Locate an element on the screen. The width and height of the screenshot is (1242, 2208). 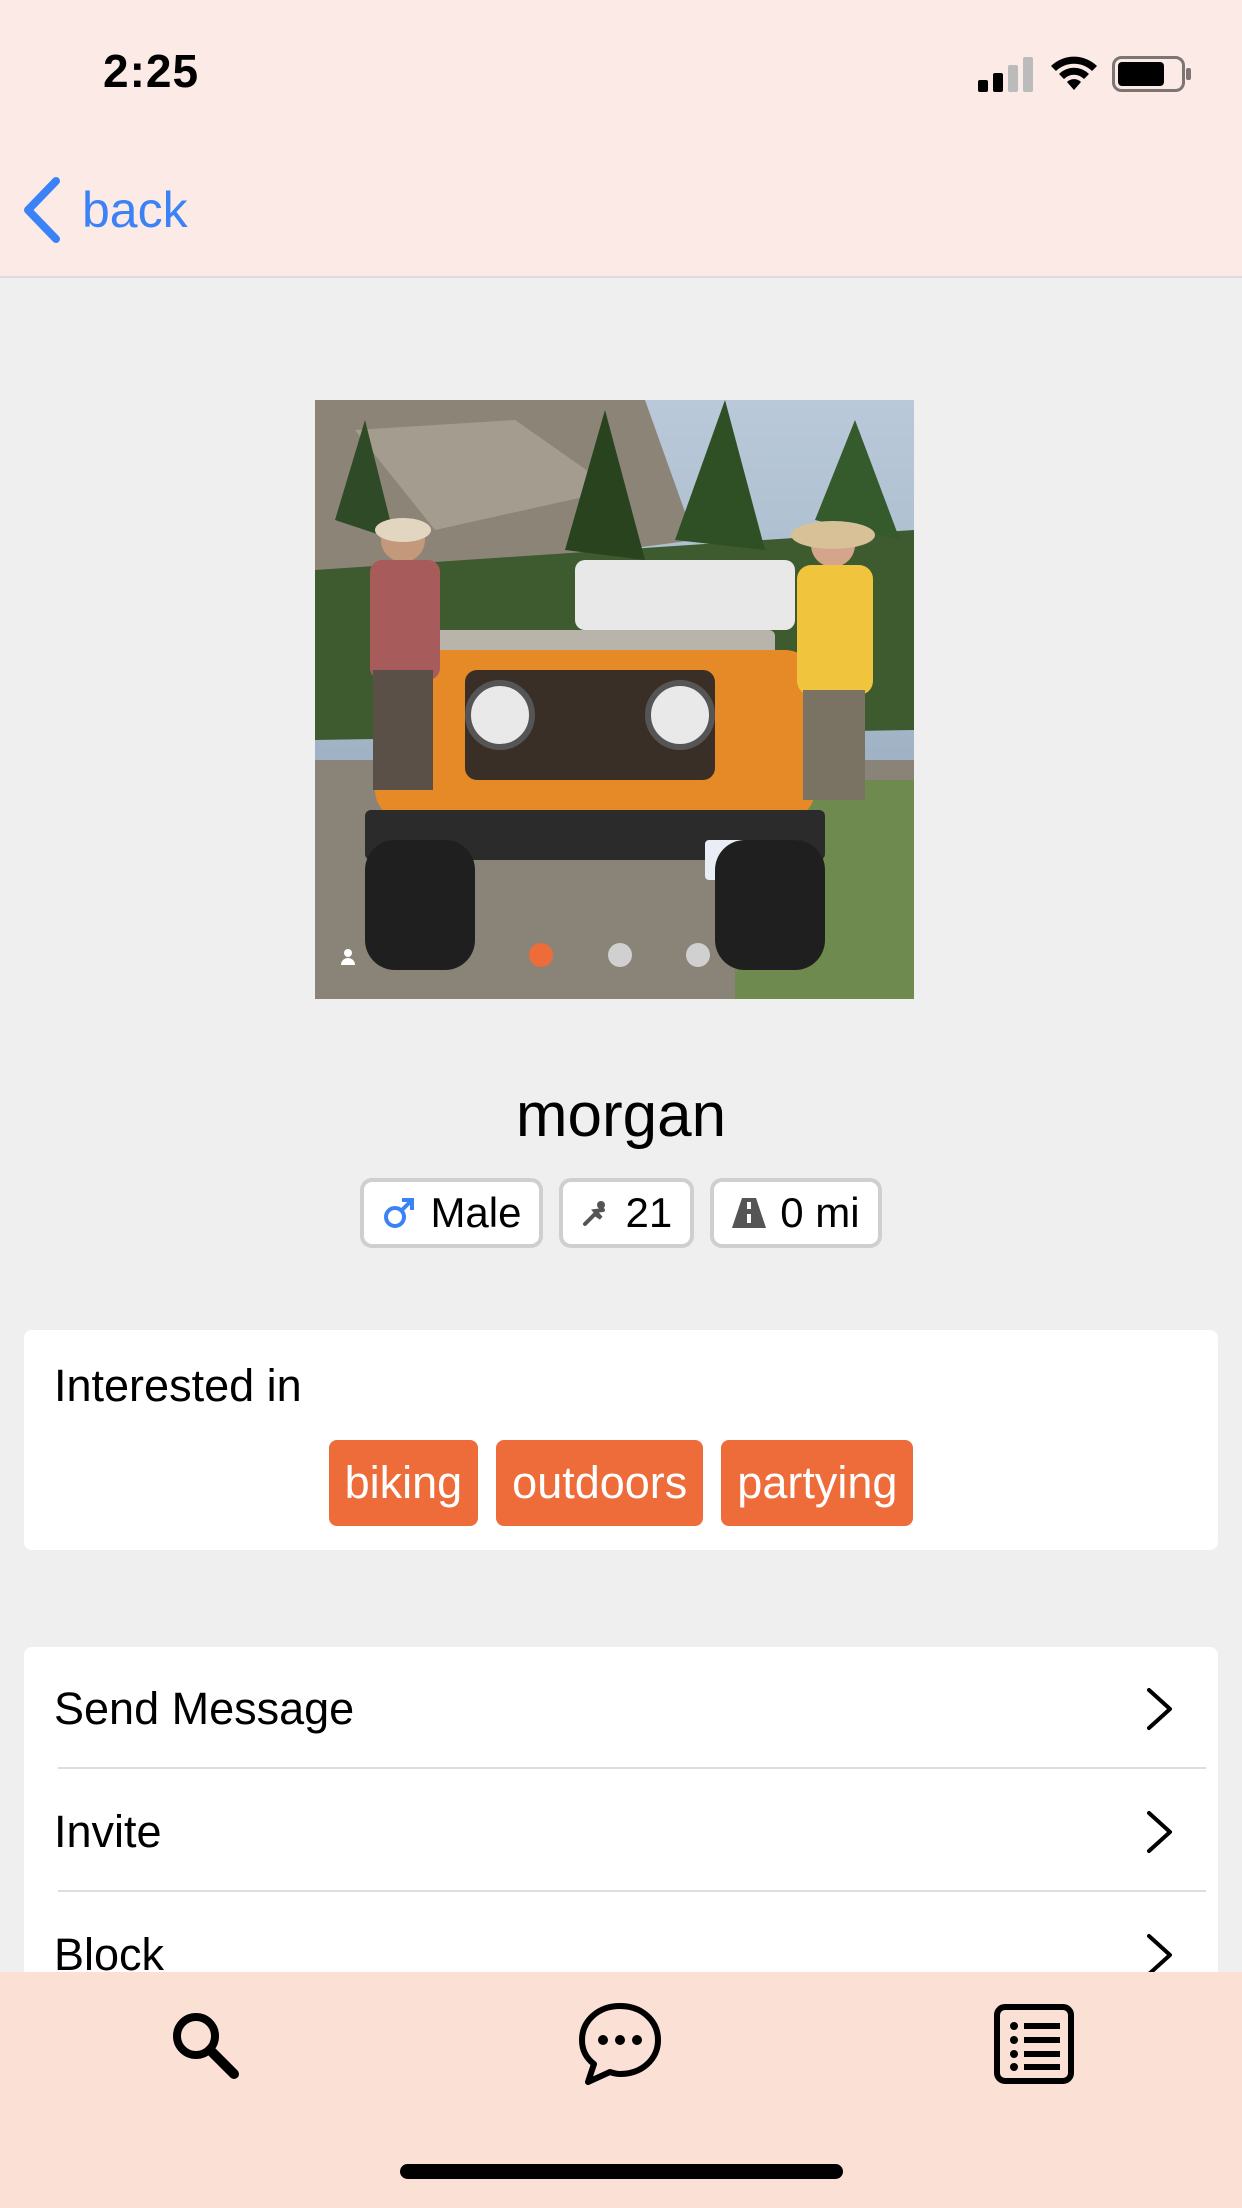
back-label: back is located at coordinates (135, 210).